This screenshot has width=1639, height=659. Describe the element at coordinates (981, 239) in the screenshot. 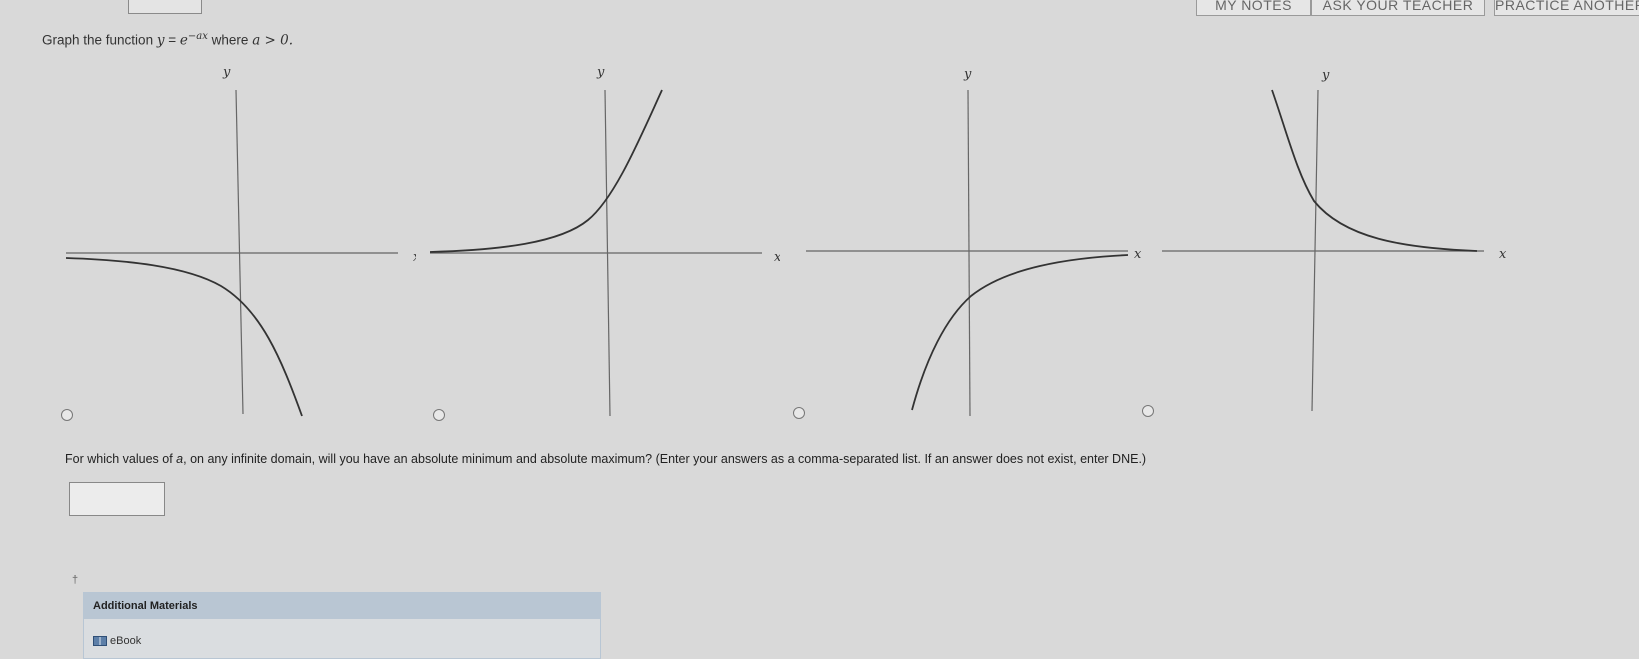

I see `graph-option-3: y x` at that location.